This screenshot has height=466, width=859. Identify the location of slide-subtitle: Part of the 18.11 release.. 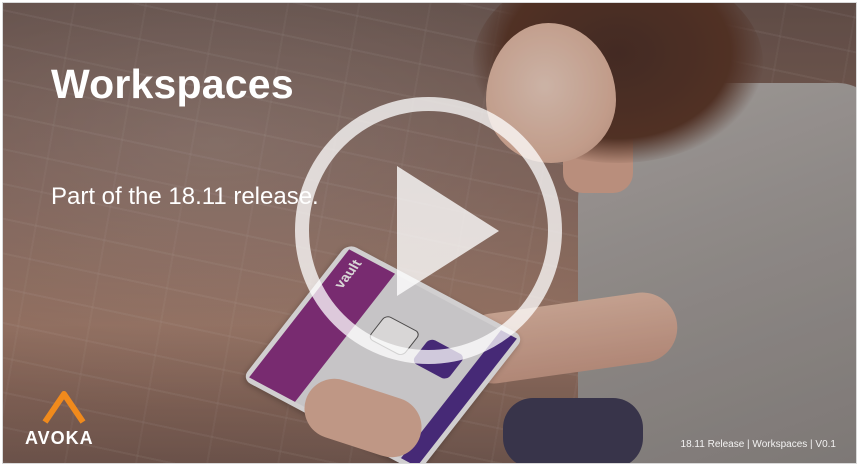
(185, 196).